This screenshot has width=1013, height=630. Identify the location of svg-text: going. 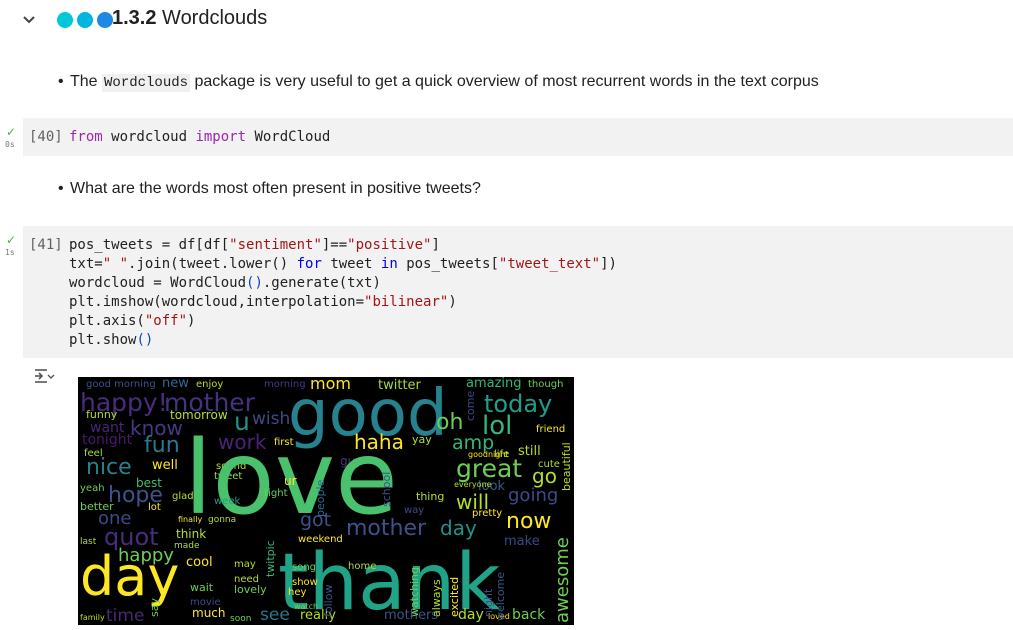
(533, 495).